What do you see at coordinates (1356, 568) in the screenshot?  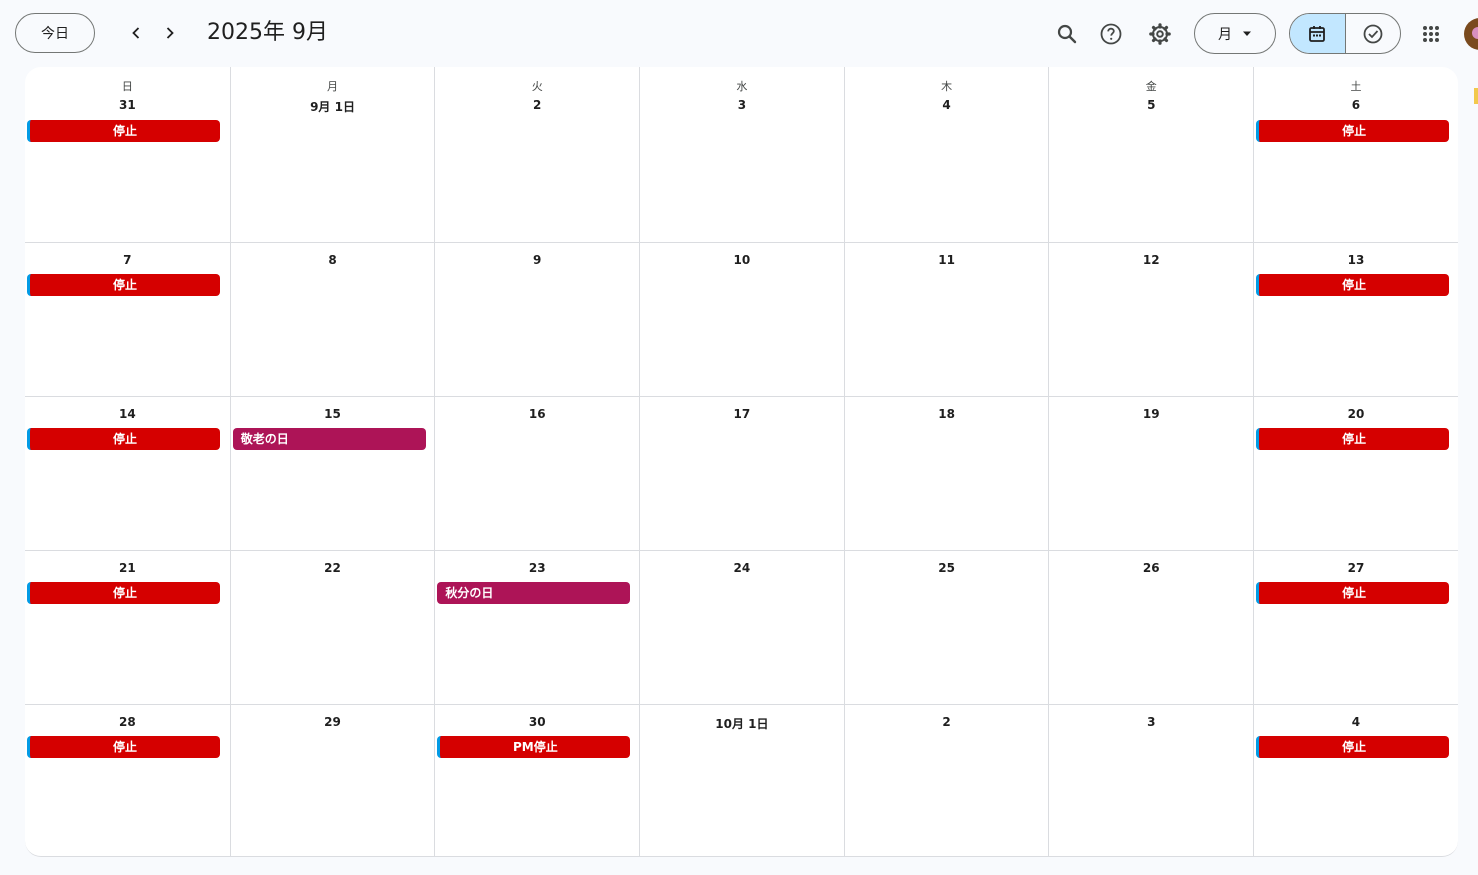 I see `day-number: 27` at bounding box center [1356, 568].